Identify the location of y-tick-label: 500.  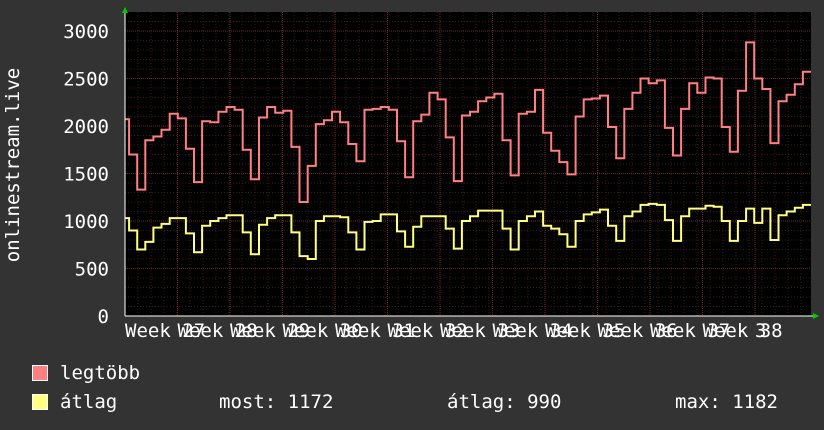
(92, 270).